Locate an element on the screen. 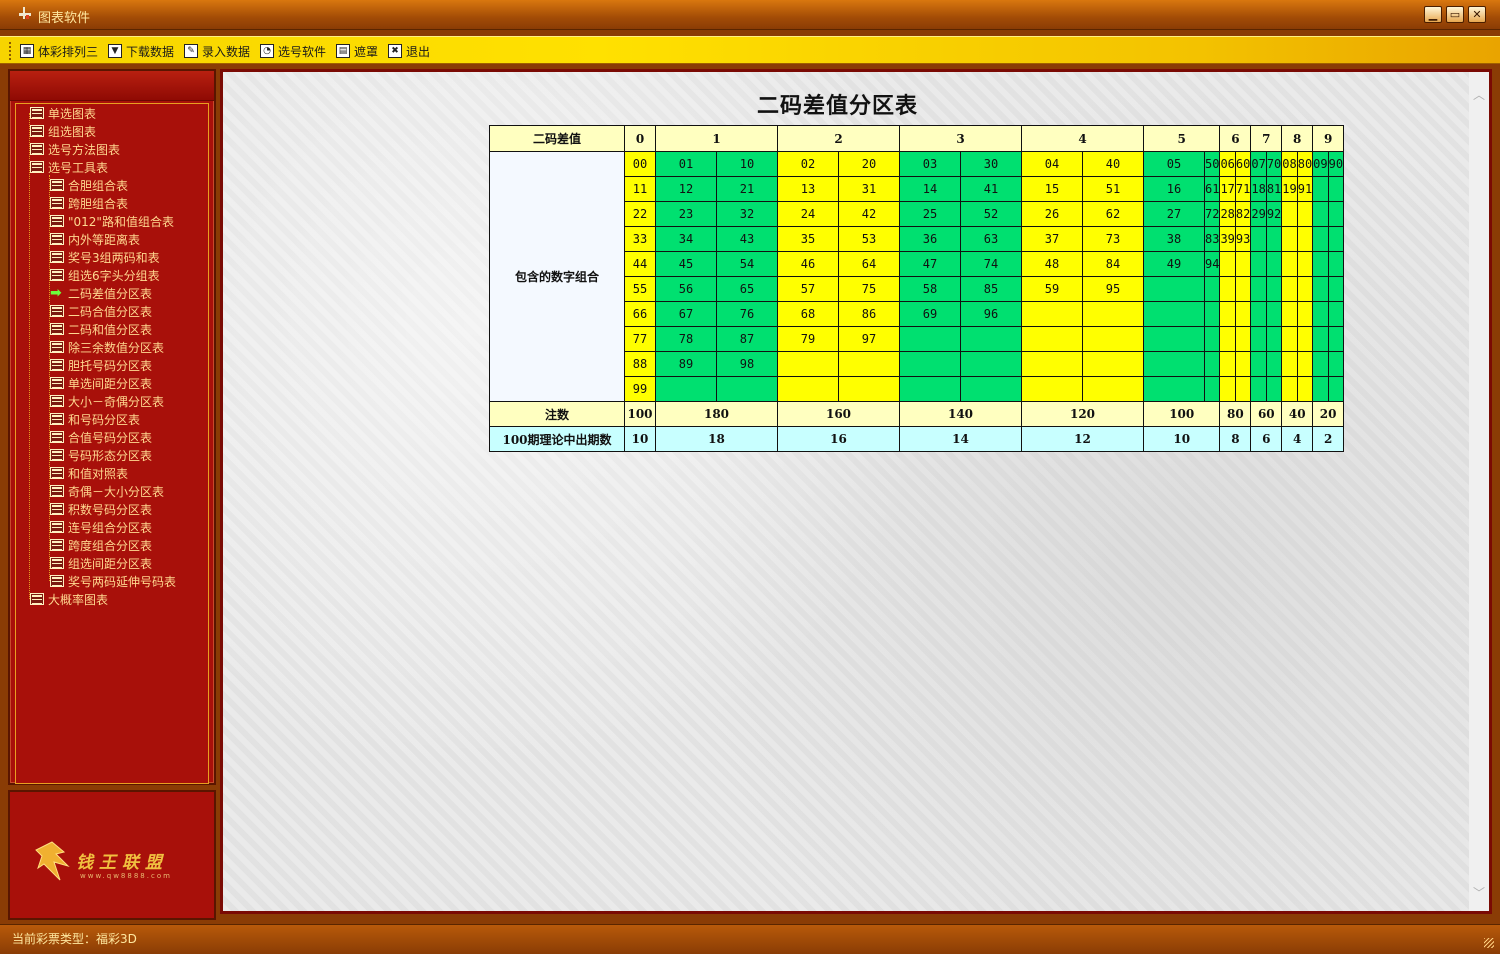 This screenshot has height=954, width=1500. vertical-scrollbar: ︿ ﹀ is located at coordinates (1479, 491).